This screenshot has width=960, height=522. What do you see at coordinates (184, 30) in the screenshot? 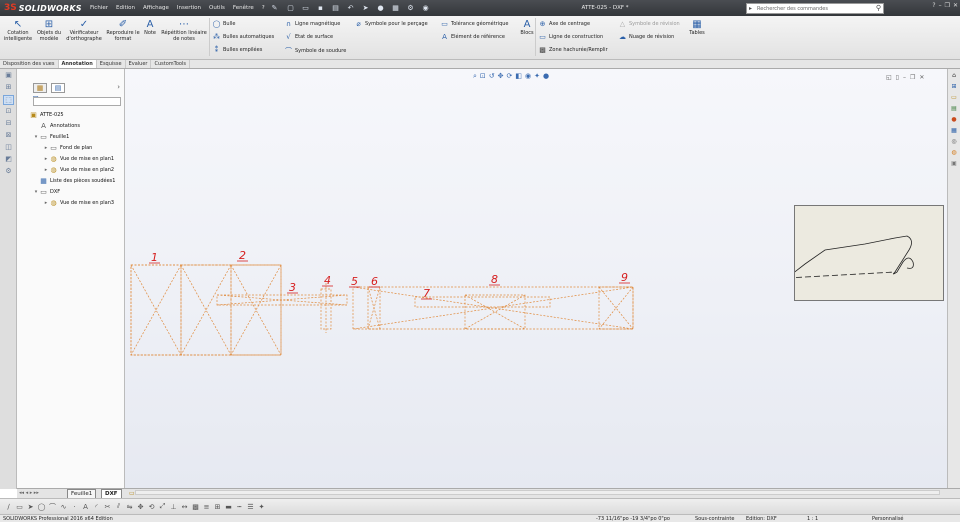
I see `linear-note-pattern-button: ⋯ Répétition linéaire de notes` at bounding box center [184, 30].